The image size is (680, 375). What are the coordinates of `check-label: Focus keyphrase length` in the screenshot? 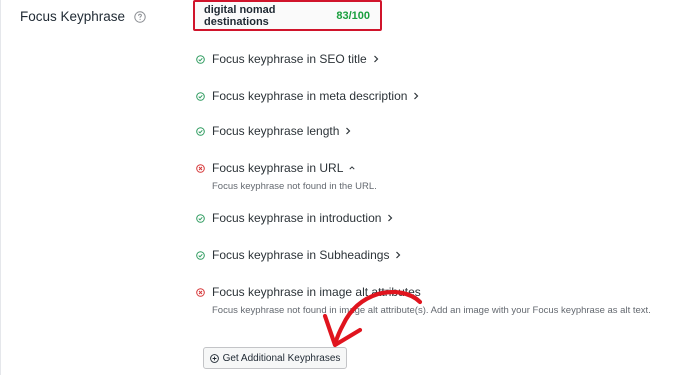 It's located at (276, 131).